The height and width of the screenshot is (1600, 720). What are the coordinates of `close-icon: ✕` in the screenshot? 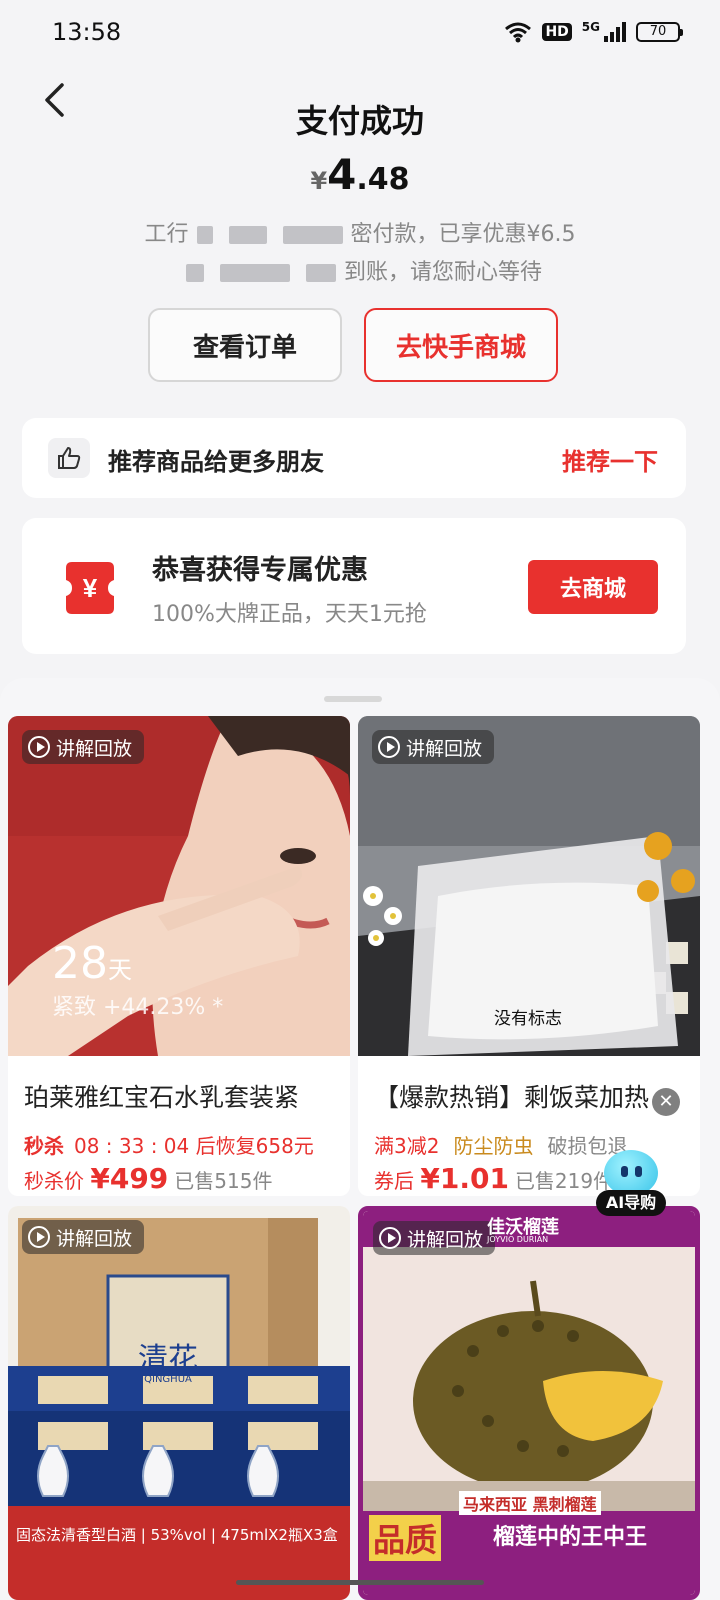 It's located at (666, 1102).